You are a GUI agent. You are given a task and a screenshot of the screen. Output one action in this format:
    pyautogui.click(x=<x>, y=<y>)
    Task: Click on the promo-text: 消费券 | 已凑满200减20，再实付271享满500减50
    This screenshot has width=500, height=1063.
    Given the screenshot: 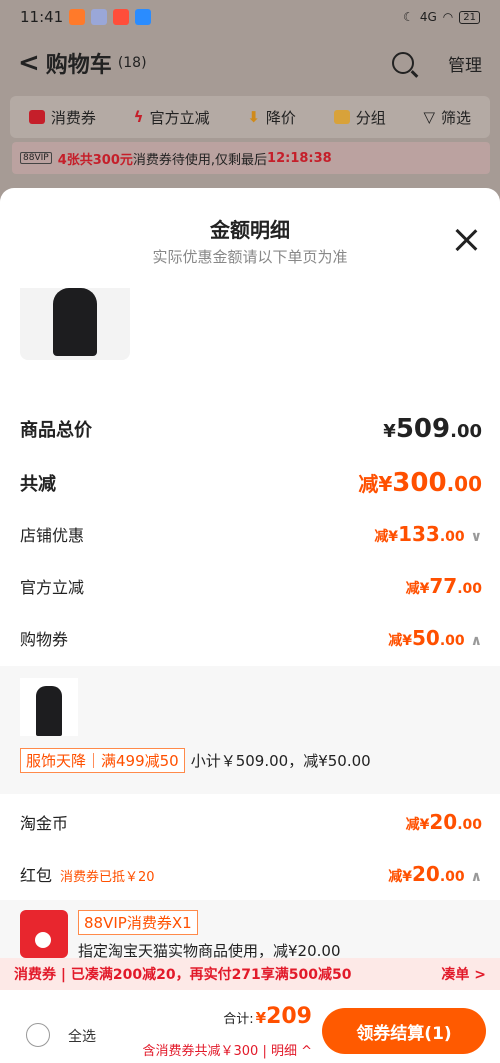 What is the action you would take?
    pyautogui.click(x=183, y=975)
    